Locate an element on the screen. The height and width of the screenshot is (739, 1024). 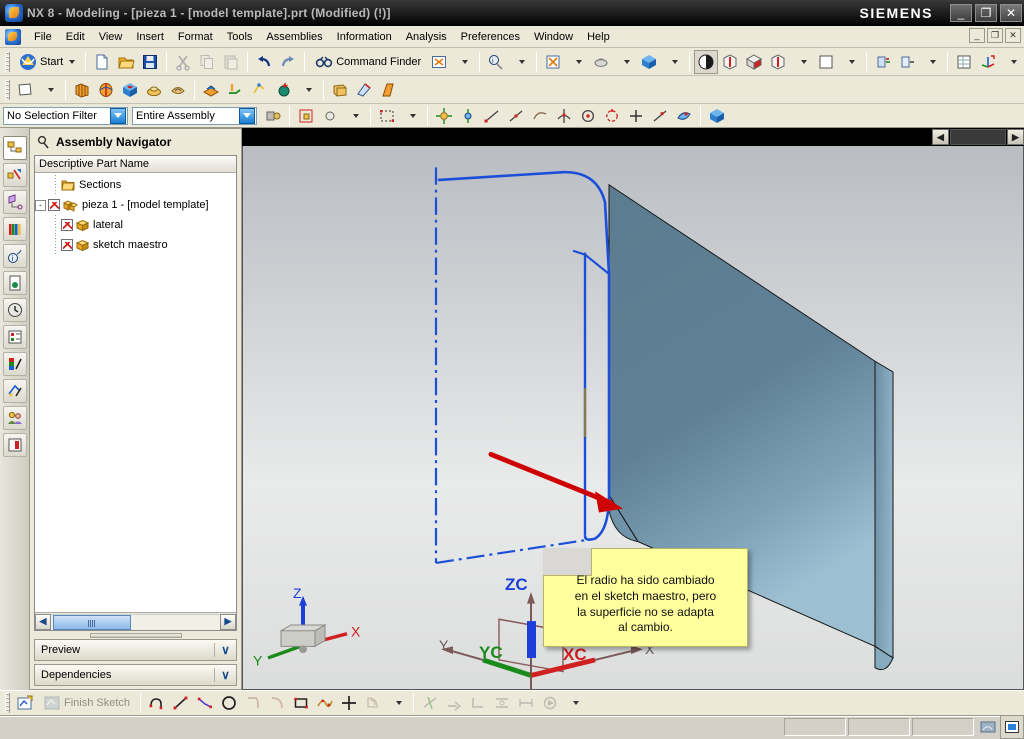
mdi-restore-button: ❐ is located at coordinates (995, 35).